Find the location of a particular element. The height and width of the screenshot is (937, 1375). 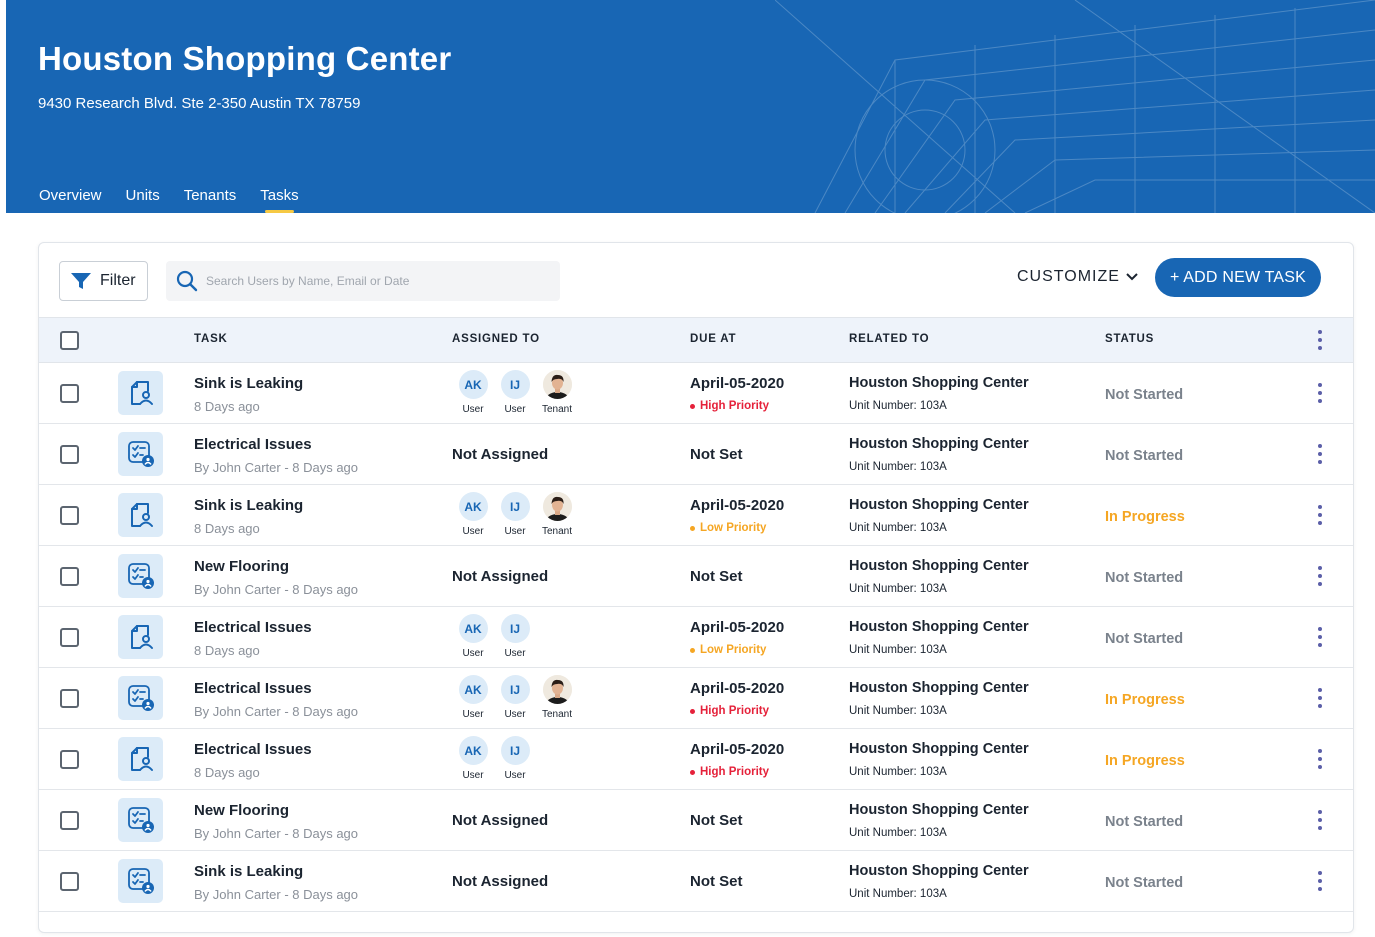

tab-bar: Overview Units Tenants Tasks is located at coordinates (181, 200).